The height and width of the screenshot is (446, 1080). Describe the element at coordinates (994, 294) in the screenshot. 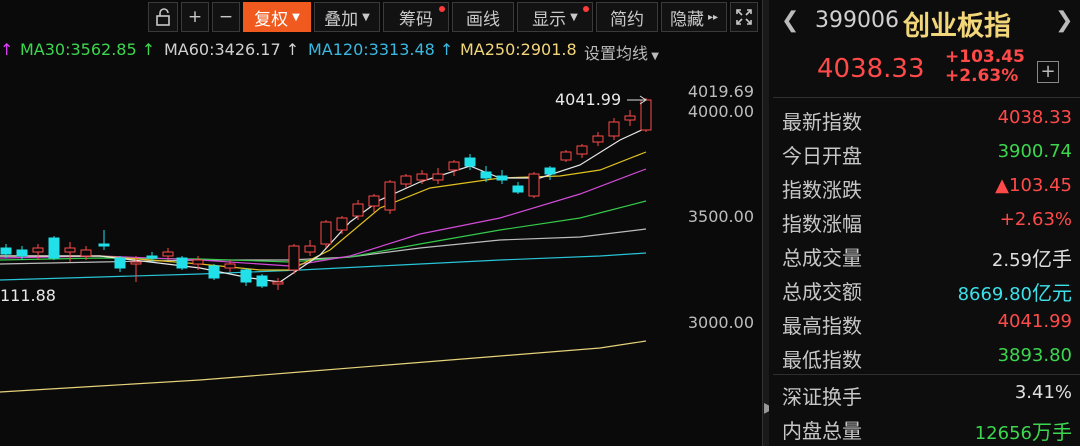

I see `stat-number: 8669.80` at that location.